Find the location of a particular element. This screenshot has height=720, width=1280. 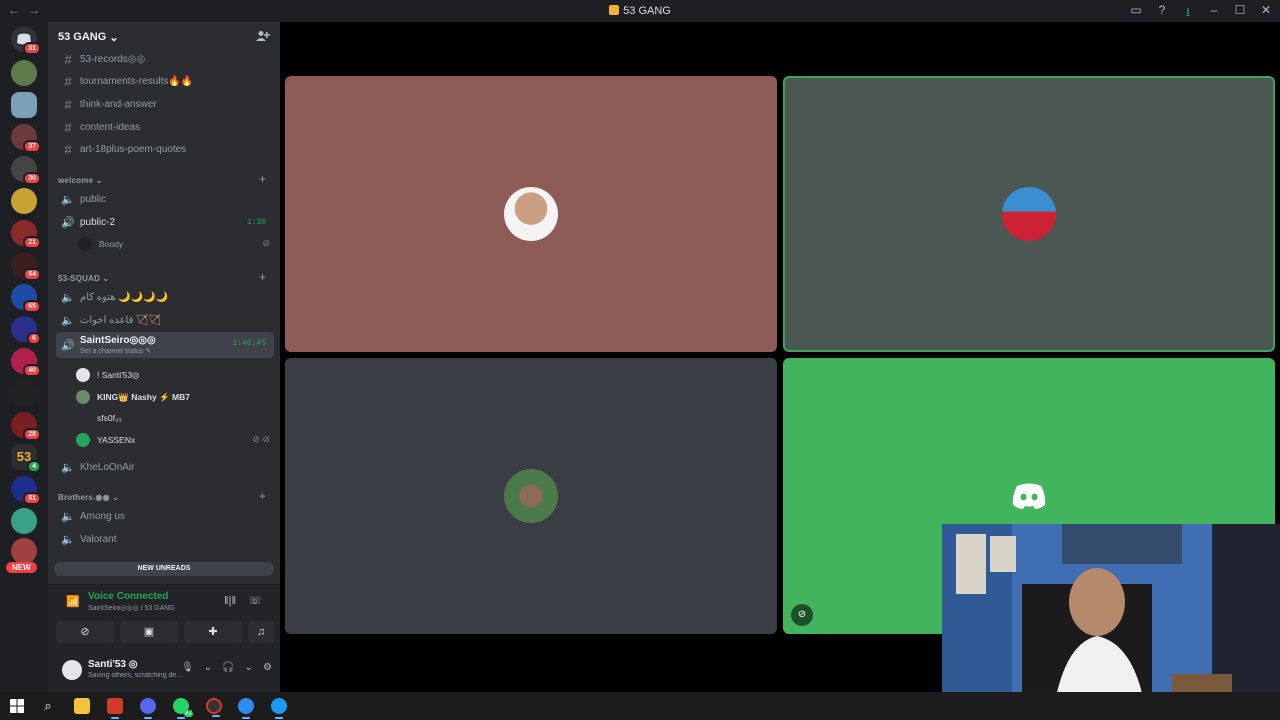

server-icon: 28 is located at coordinates (26, 426).